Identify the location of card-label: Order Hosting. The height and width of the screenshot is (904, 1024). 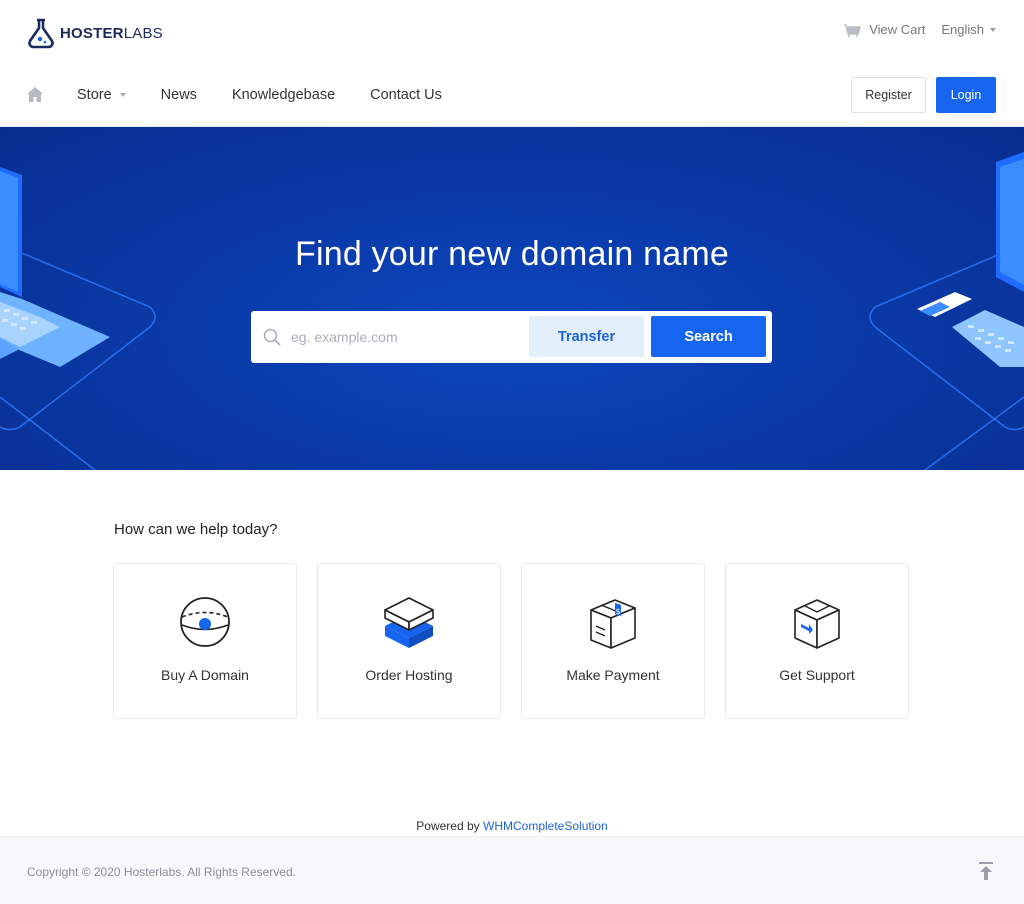
(409, 675).